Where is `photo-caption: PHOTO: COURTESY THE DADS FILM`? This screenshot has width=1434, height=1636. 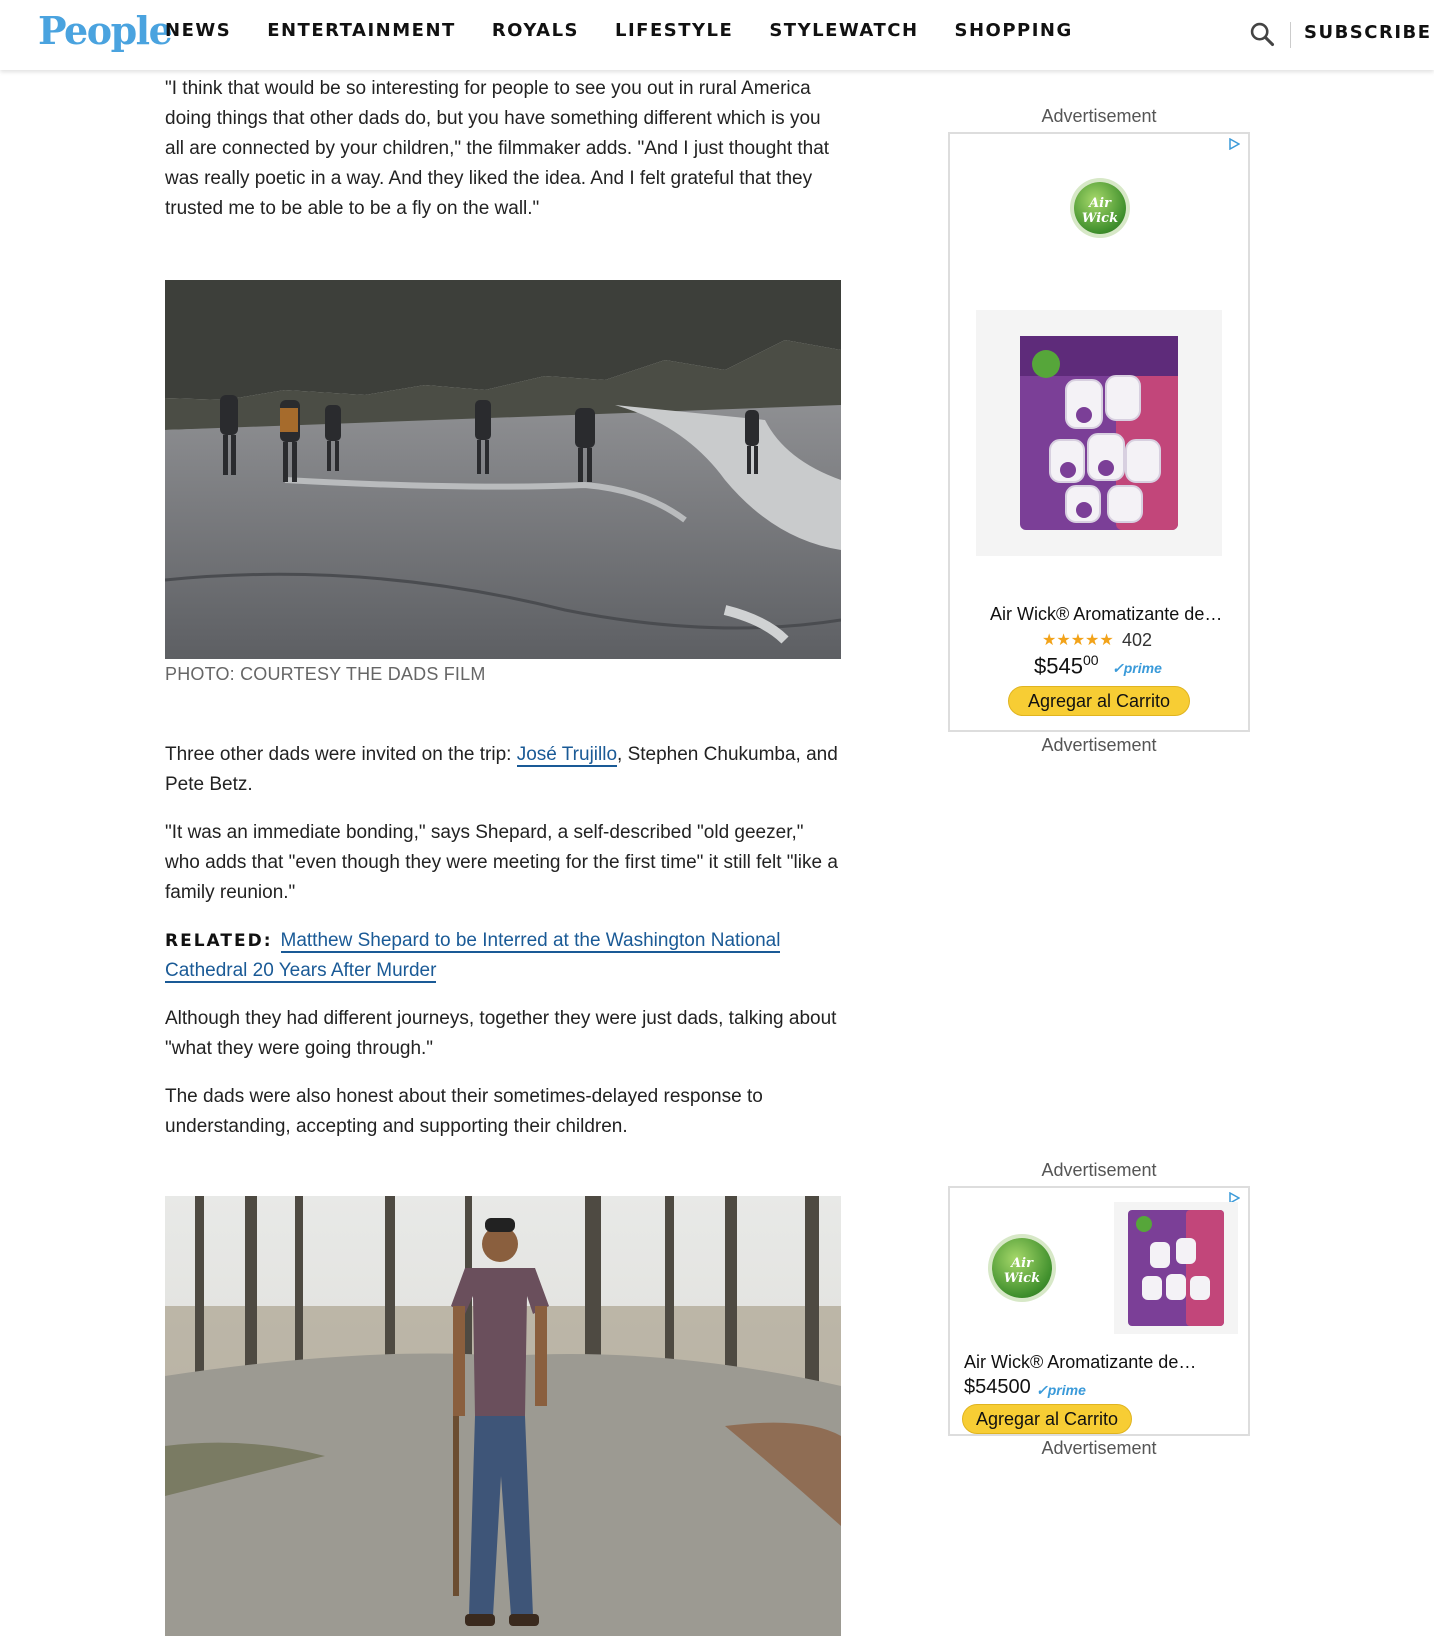 photo-caption: PHOTO: COURTESY THE DADS FILM is located at coordinates (325, 674).